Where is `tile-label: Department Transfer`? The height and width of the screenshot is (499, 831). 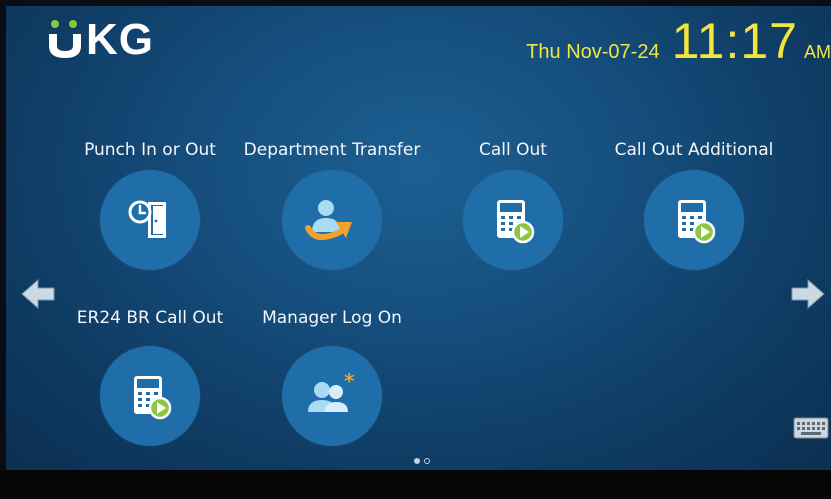 tile-label: Department Transfer is located at coordinates (332, 150).